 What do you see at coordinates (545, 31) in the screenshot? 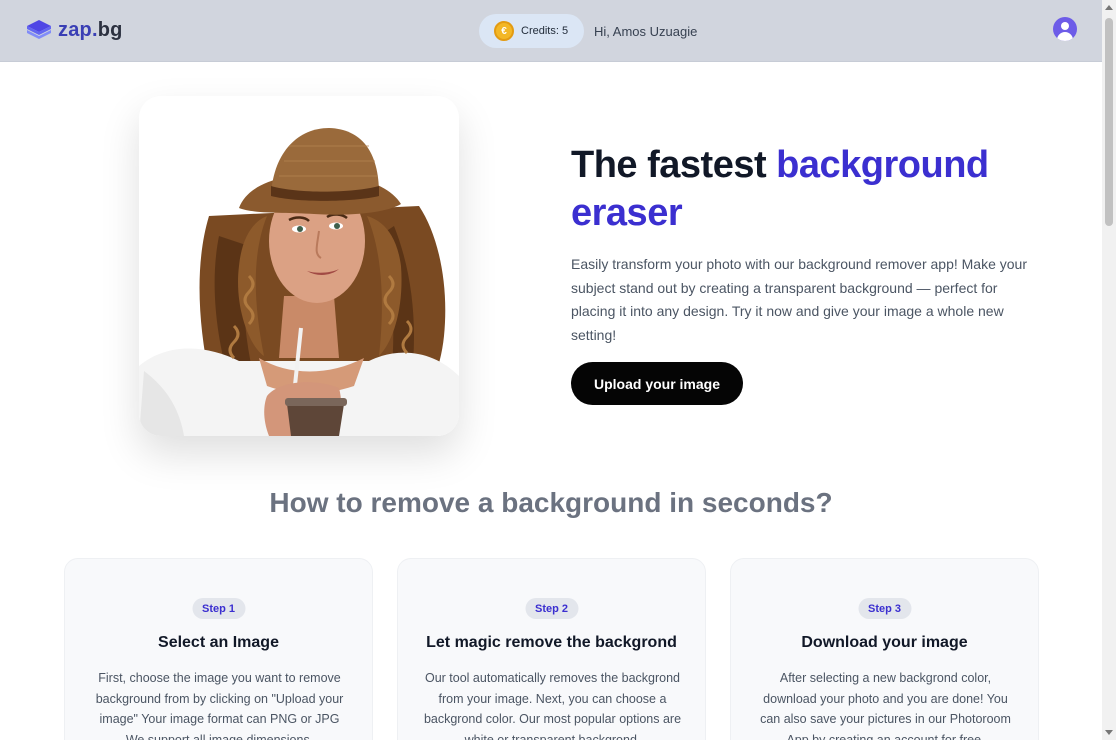
I see `credits-label: Credits: 5` at bounding box center [545, 31].